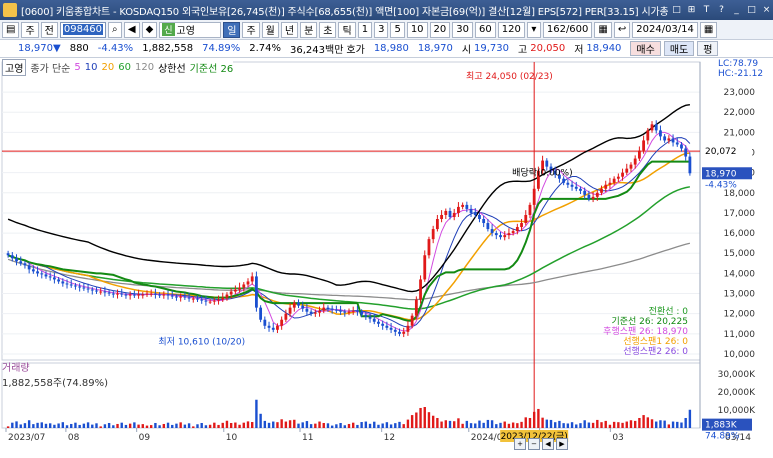  I want to click on eval-button: 평, so click(708, 48).